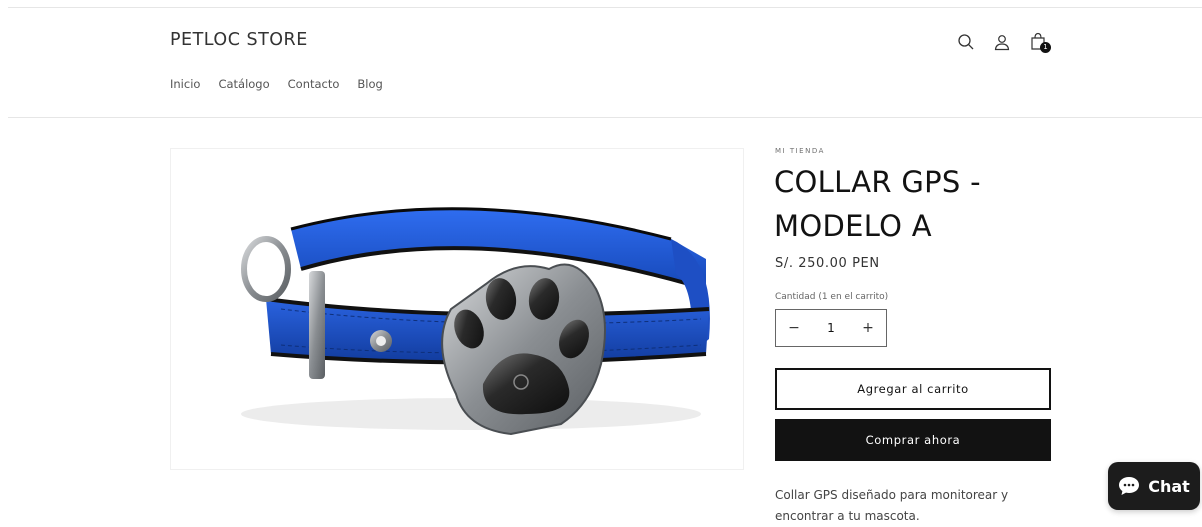  I want to click on quantity-stepper: − 1 +, so click(831, 328).